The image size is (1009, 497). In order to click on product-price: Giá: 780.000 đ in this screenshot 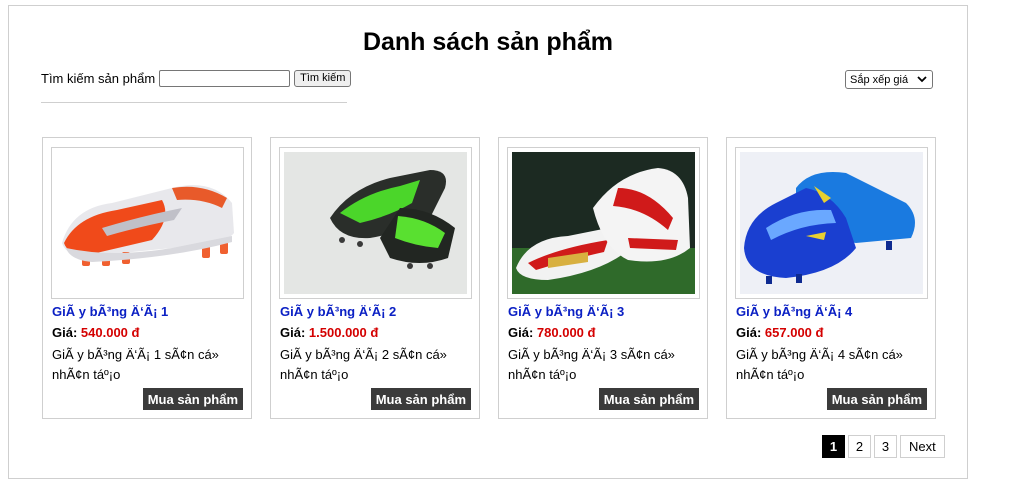, I will do `click(551, 332)`.